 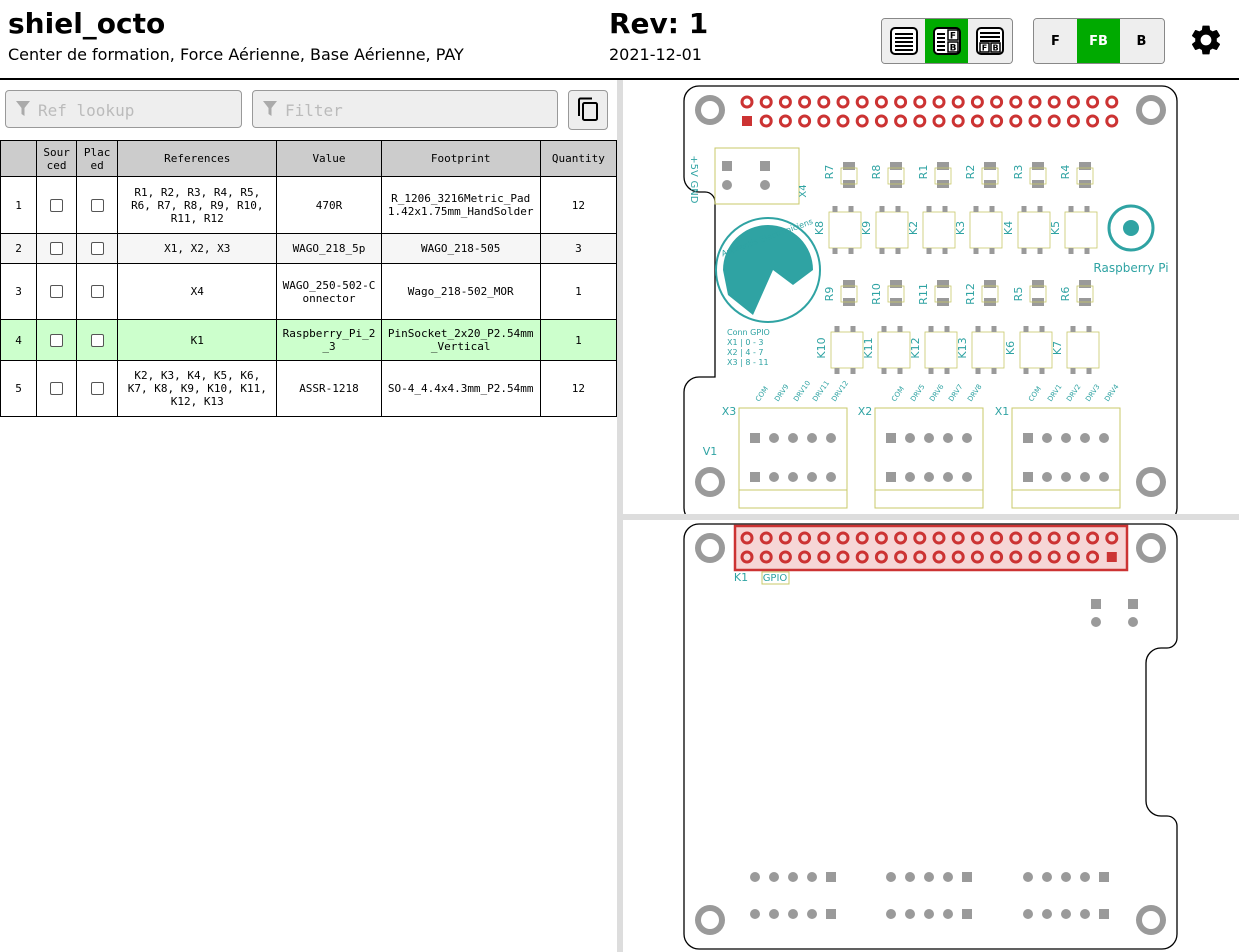 What do you see at coordinates (962, 347) in the screenshot?
I see `silkscreen-label: K13` at bounding box center [962, 347].